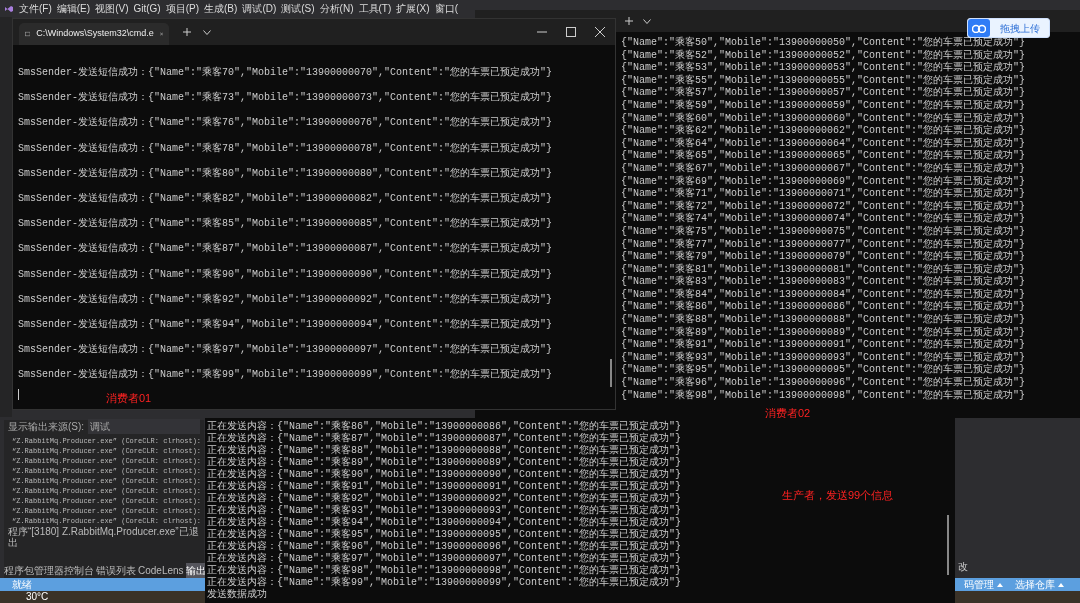  What do you see at coordinates (823, 55) in the screenshot?
I see `console-line: {"Name":"乘客52","Mobile":"13900000052","Content":"您的车票已预定成功"}` at bounding box center [823, 55].